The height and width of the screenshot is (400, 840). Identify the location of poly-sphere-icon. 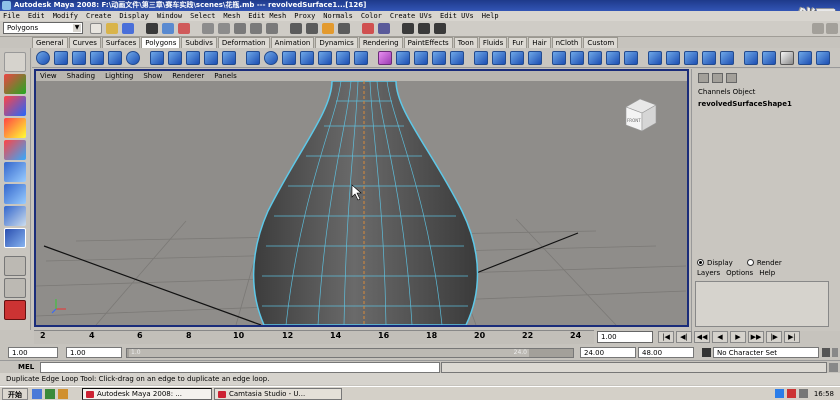
(43, 58).